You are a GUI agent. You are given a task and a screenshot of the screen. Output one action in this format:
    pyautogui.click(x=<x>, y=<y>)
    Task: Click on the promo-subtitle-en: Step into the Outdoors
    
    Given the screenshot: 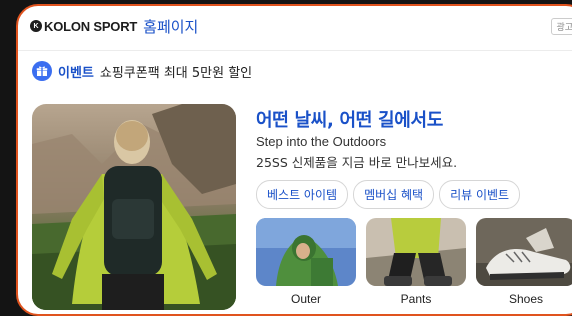 What is the action you would take?
    pyautogui.click(x=321, y=141)
    